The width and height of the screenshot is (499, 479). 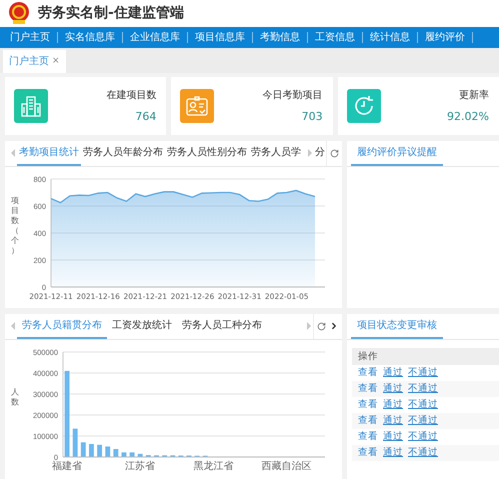 I want to click on nav-link: 统计信息, so click(x=390, y=37).